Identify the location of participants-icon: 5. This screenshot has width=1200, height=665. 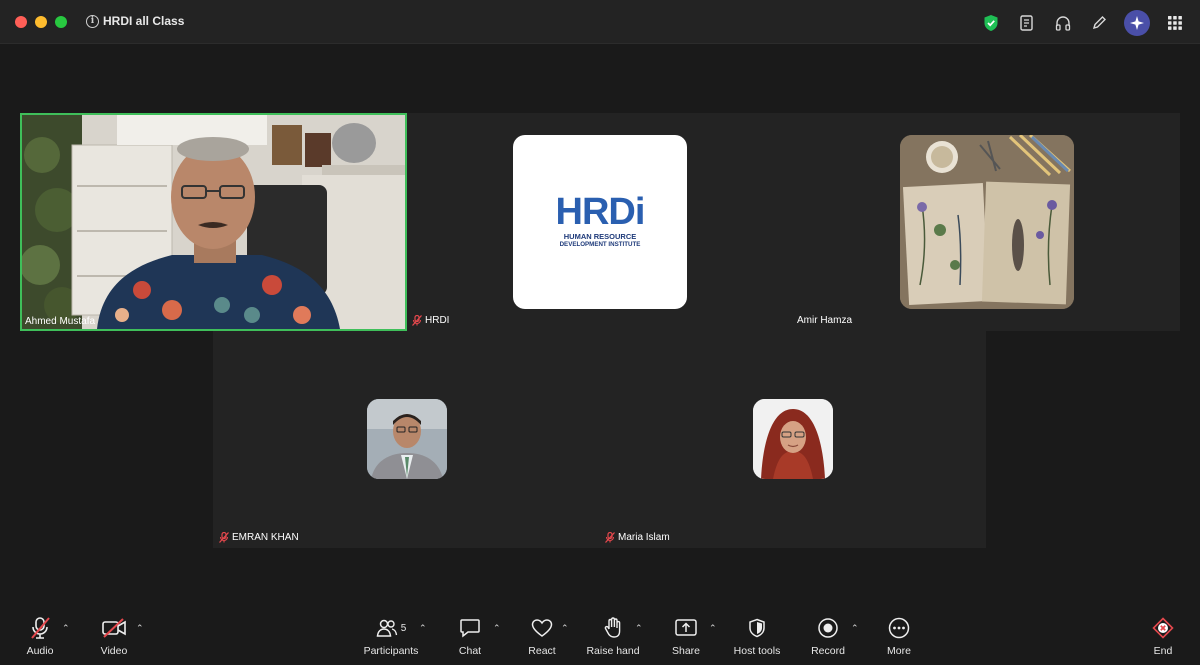
(391, 628).